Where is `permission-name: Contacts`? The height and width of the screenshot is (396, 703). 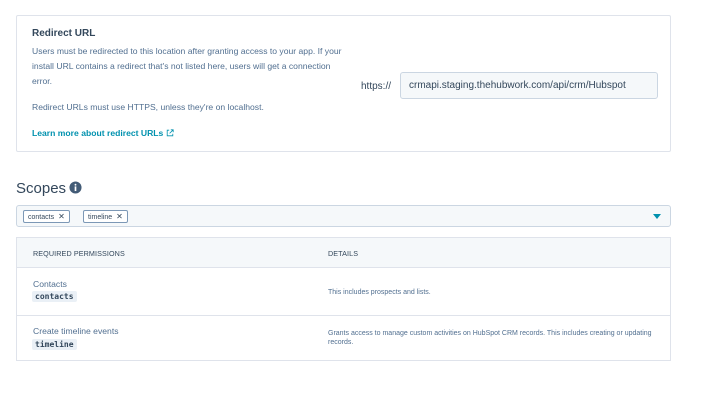
permission-name: Contacts is located at coordinates (50, 284).